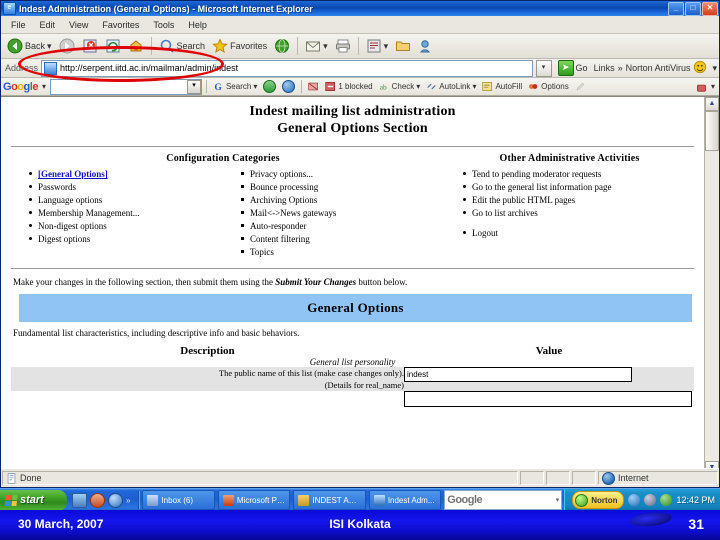  What do you see at coordinates (541, 187) in the screenshot?
I see `admin-link-list-info-page: Go to the general list information page` at bounding box center [541, 187].